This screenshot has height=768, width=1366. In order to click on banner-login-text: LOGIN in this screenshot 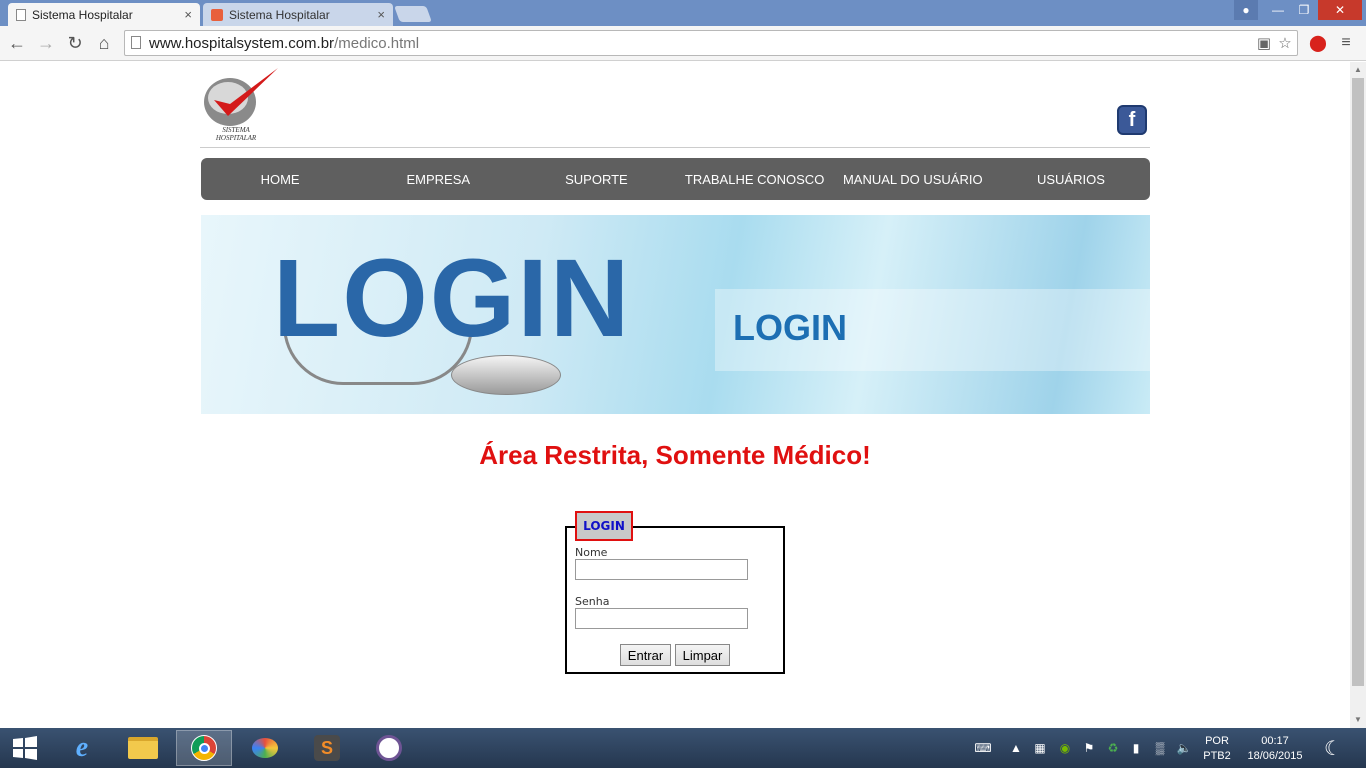, I will do `click(790, 327)`.